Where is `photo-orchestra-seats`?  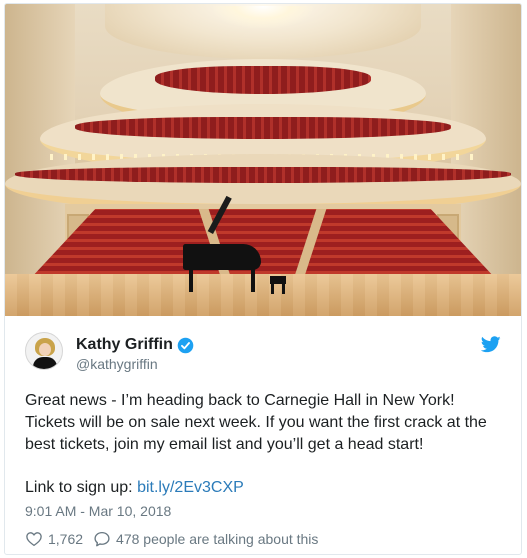 photo-orchestra-seats is located at coordinates (263, 244).